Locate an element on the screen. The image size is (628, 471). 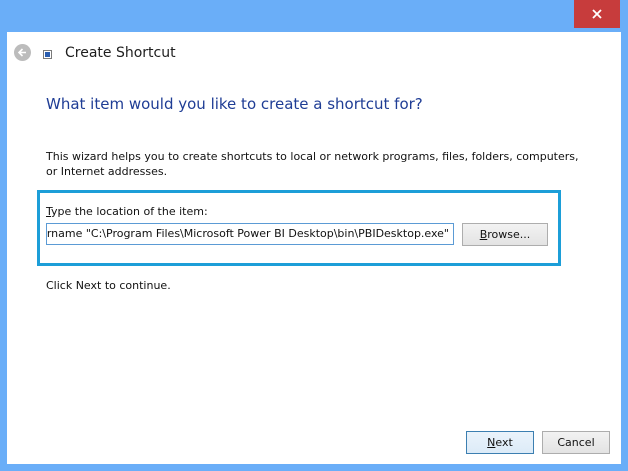
back-button is located at coordinates (22, 52).